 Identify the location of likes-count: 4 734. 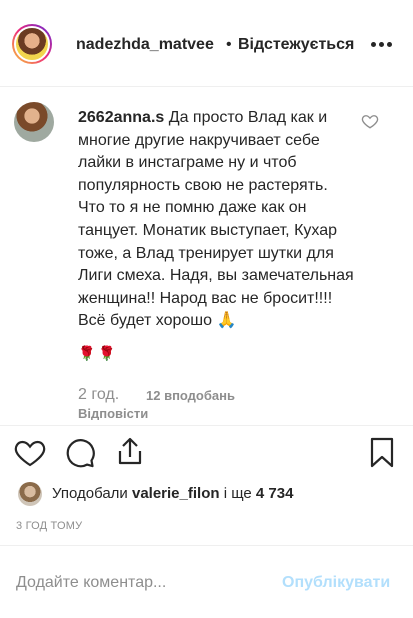
(275, 493).